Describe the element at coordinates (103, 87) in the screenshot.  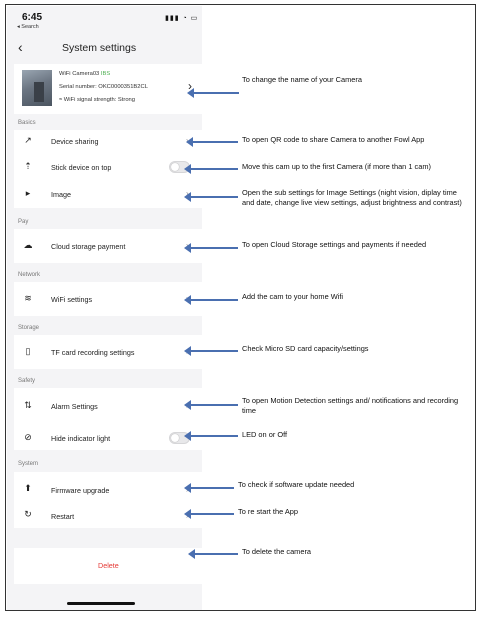
I see `camera-serial: Serial number: OKC0000351B2CL` at that location.